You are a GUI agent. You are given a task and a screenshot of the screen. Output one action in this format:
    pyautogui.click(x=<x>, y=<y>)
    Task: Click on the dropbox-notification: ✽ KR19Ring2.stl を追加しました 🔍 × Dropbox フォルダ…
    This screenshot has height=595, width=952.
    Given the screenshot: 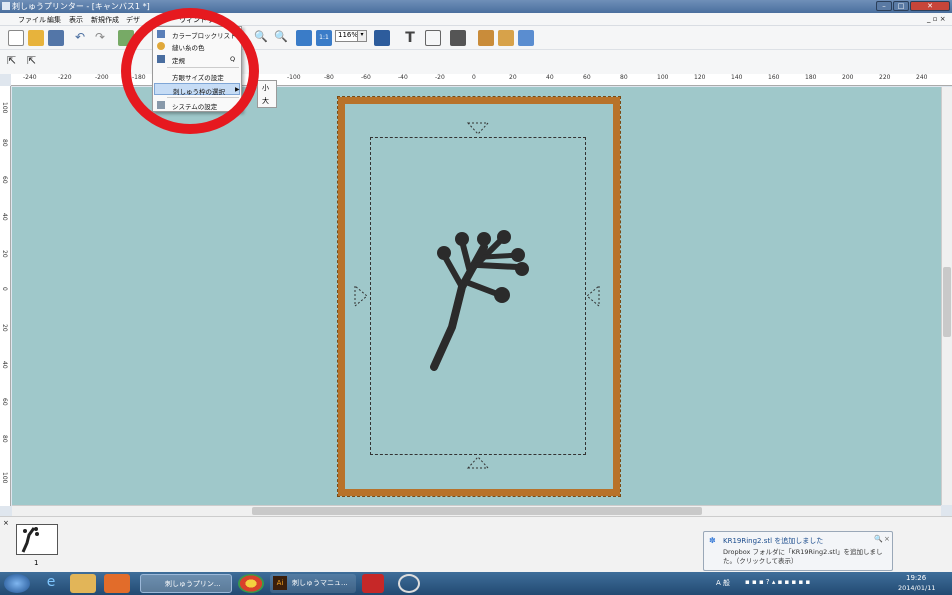 What is the action you would take?
    pyautogui.click(x=798, y=551)
    